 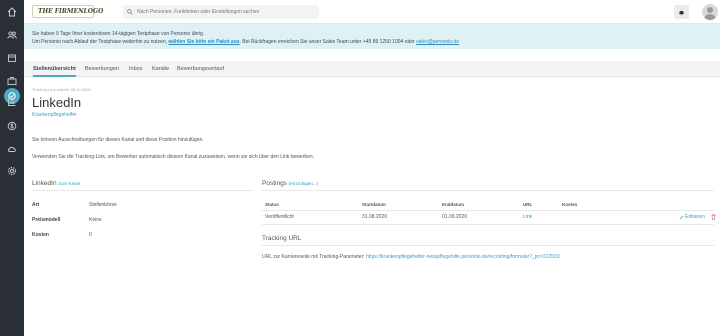 What do you see at coordinates (274, 183) in the screenshot?
I see `postings-title: Postings` at bounding box center [274, 183].